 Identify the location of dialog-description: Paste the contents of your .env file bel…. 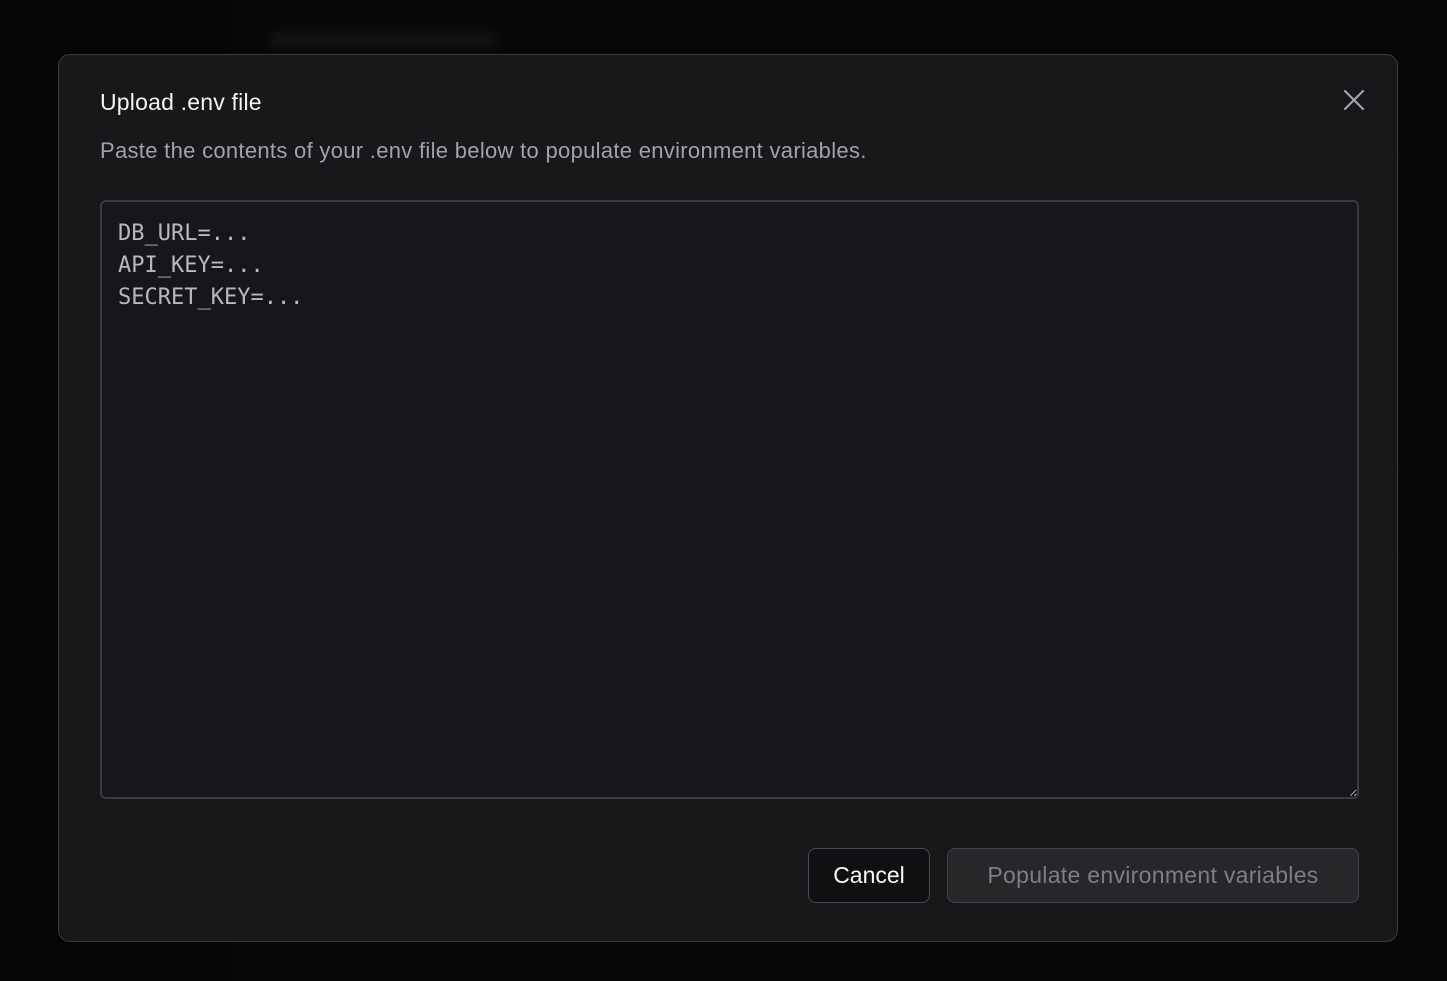
(483, 150).